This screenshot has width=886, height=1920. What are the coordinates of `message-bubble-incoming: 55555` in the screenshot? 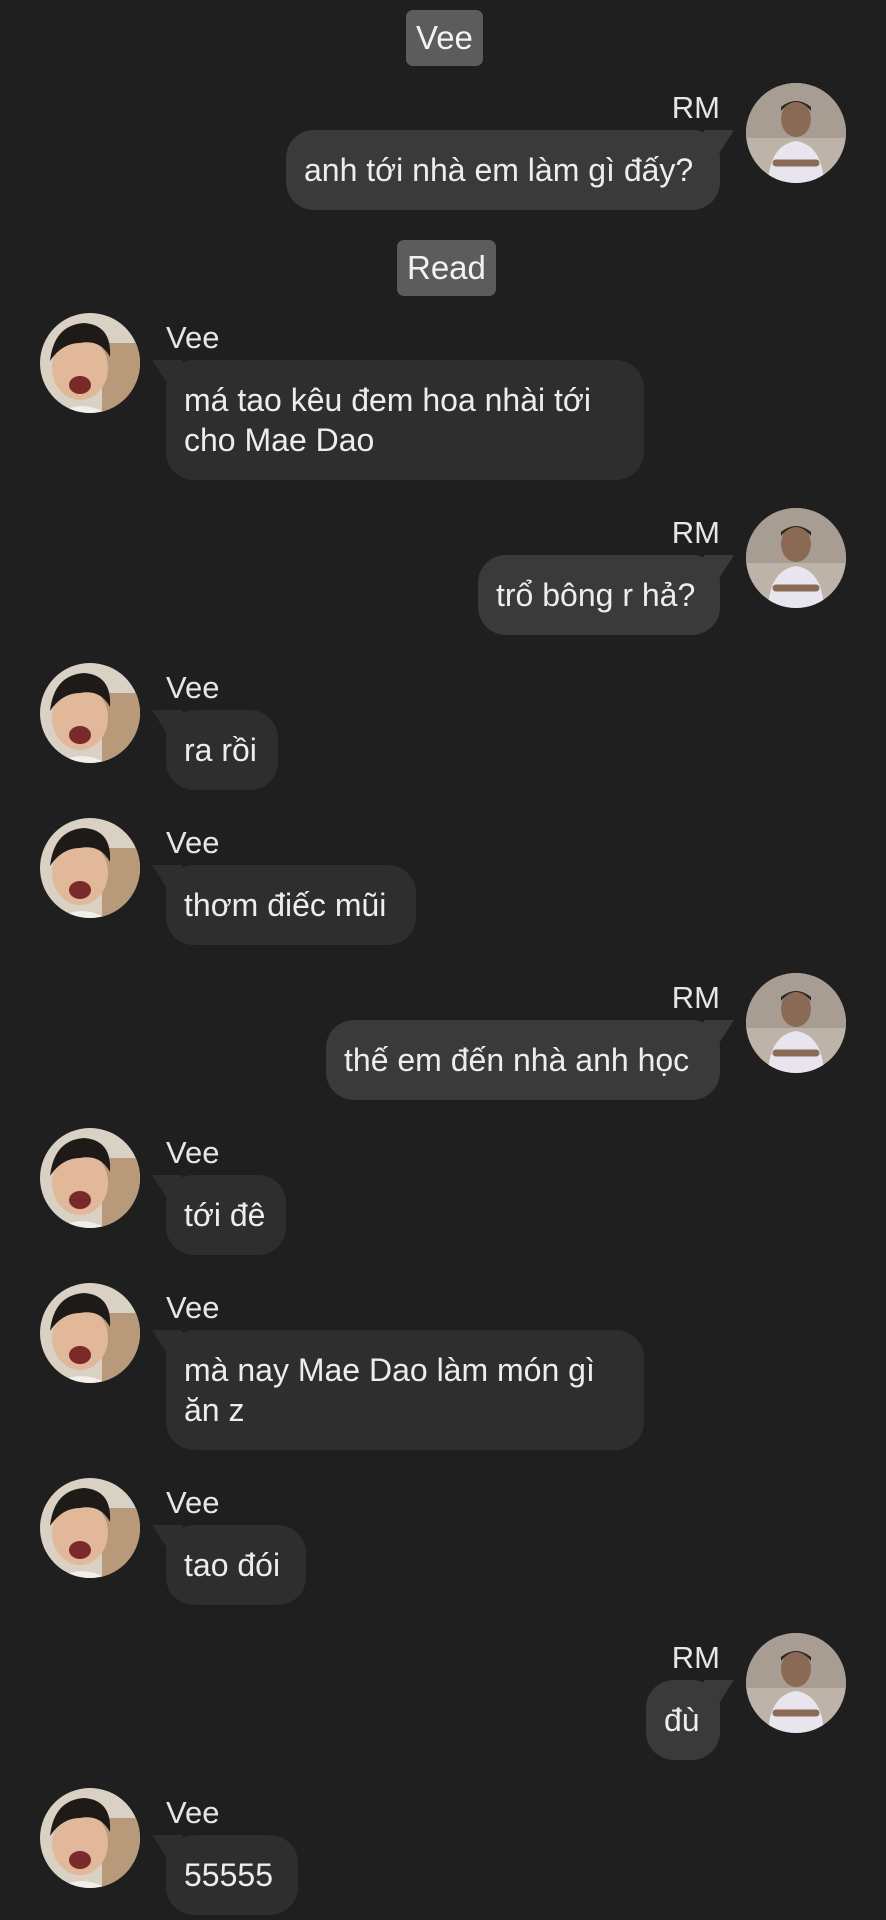 It's located at (232, 1875).